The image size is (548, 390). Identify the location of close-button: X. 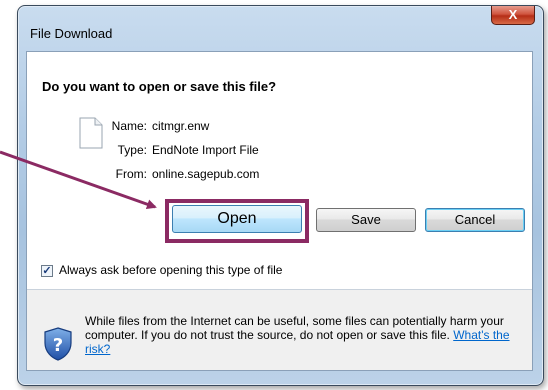
(513, 15).